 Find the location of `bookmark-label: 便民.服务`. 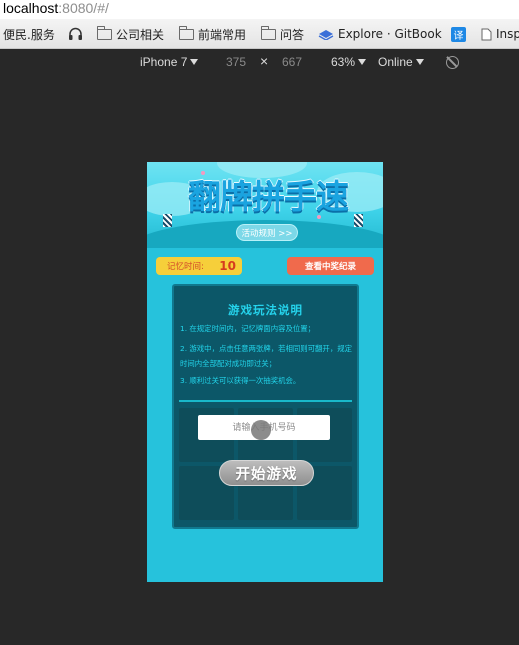

bookmark-label: 便民.服务 is located at coordinates (29, 34).